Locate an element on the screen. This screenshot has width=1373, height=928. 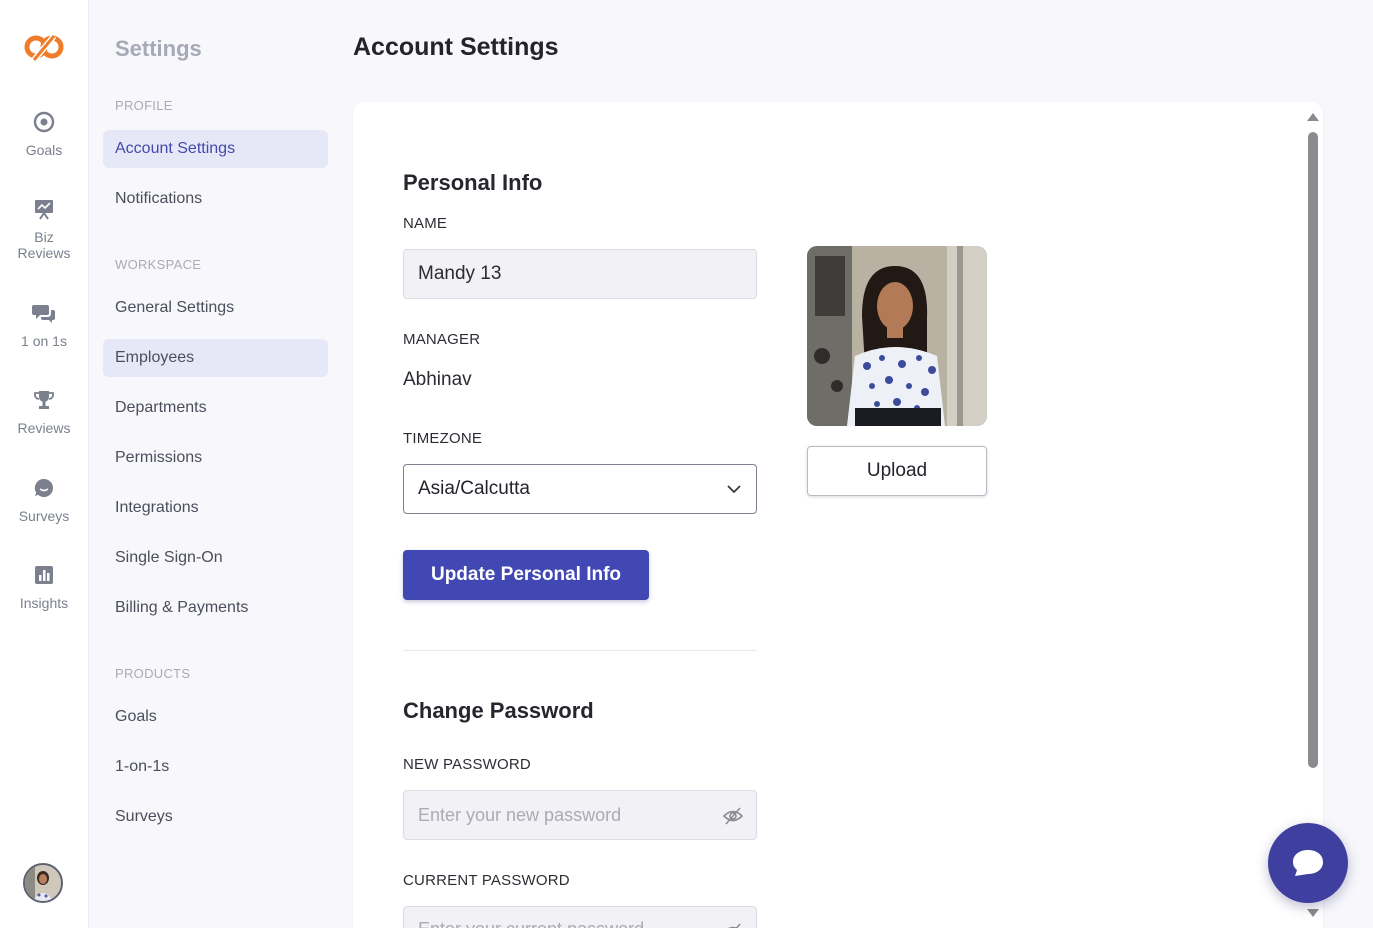
trophy-icon is located at coordinates (44, 400).